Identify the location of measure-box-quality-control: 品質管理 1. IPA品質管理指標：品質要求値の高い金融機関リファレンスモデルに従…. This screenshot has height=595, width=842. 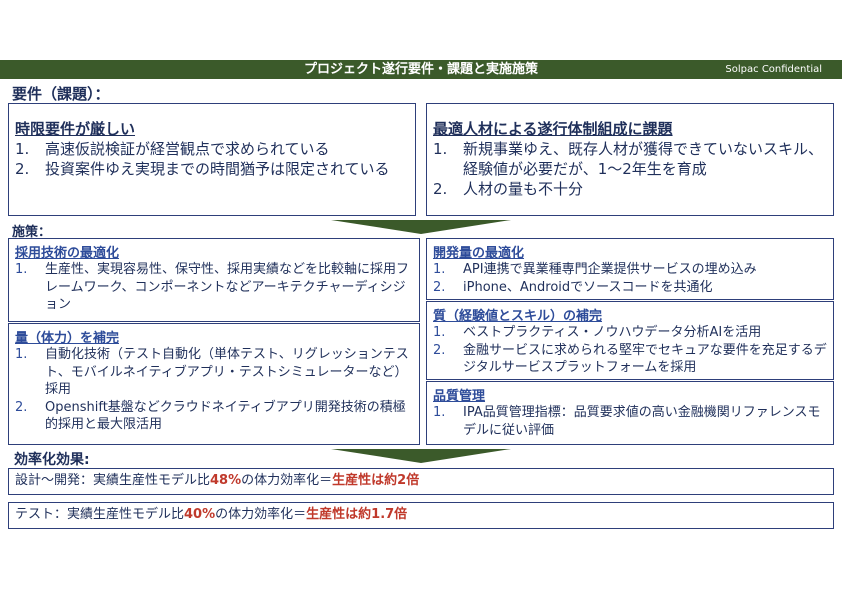
(630, 413).